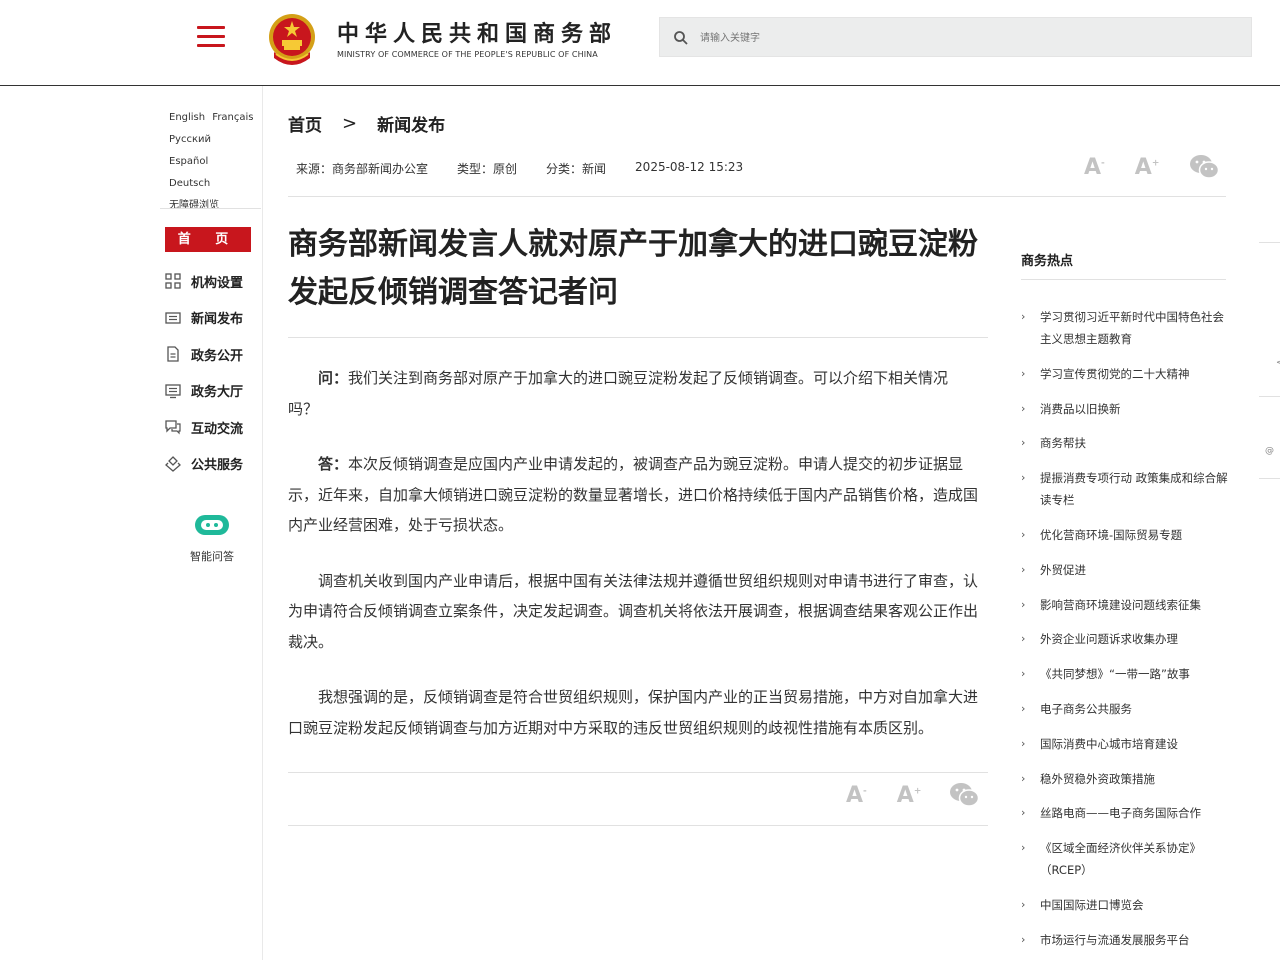  I want to click on hot-topic-item: › 影响营商环境建设问题线索征集, so click(1126, 605).